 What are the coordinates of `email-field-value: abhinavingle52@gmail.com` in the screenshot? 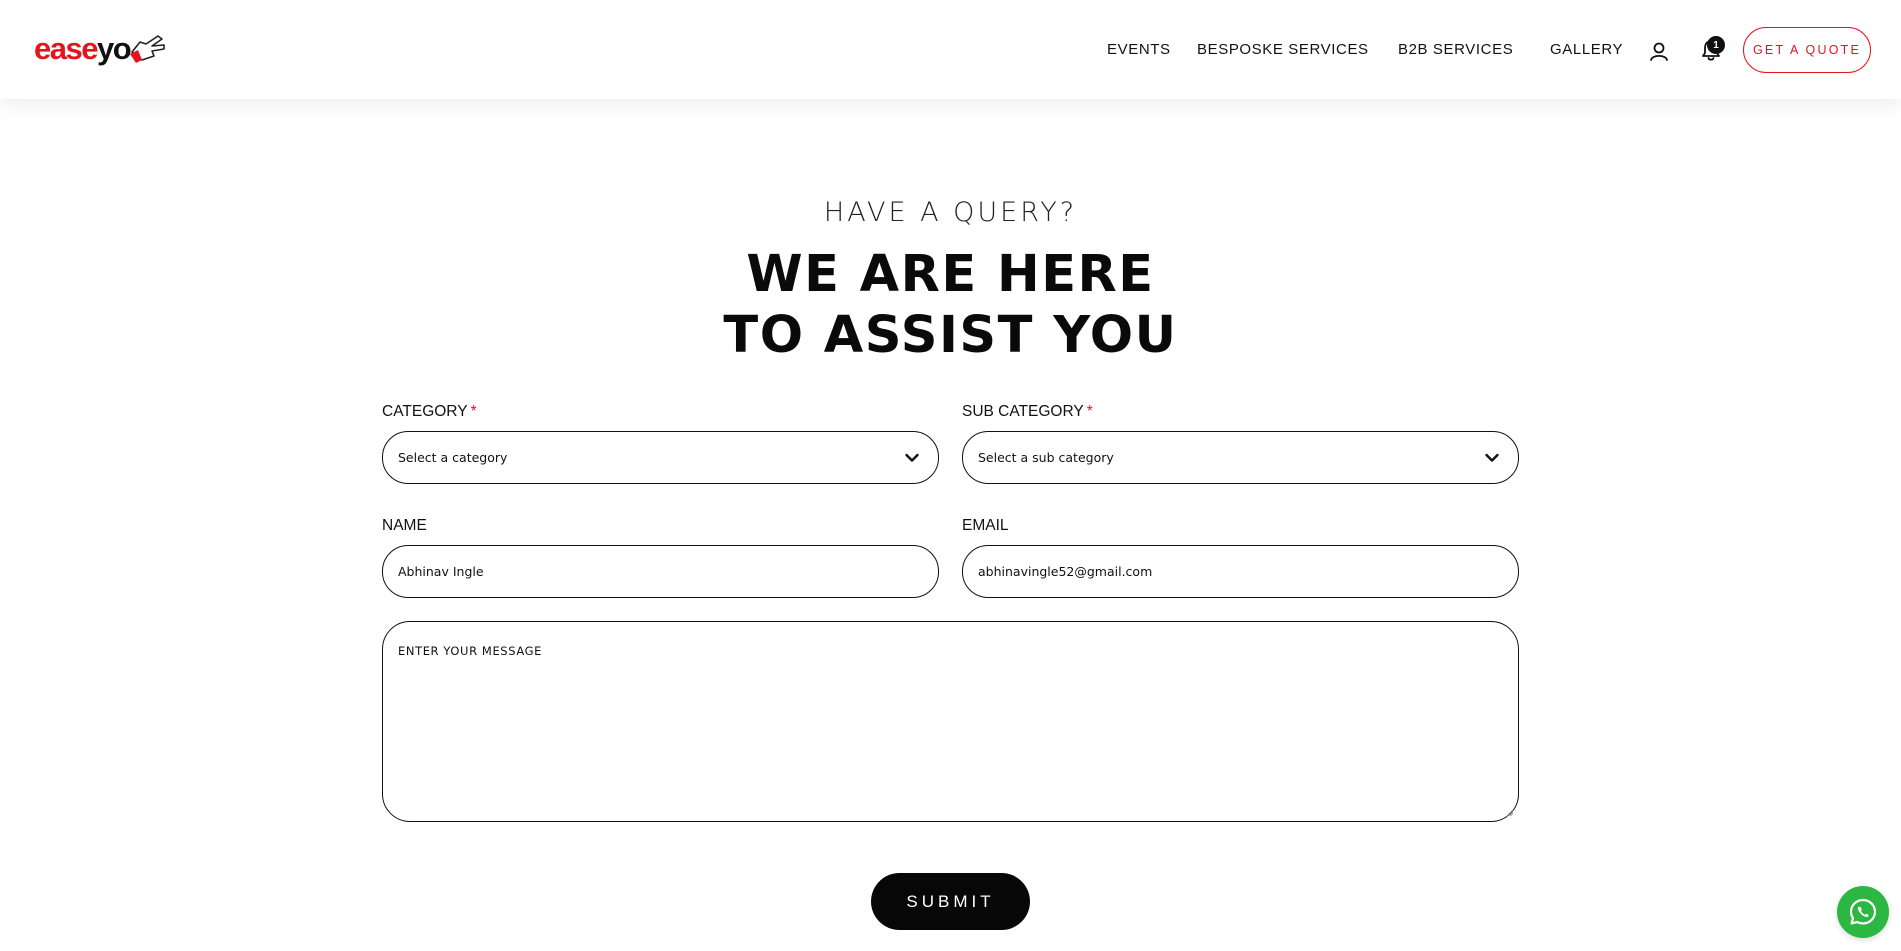 It's located at (1065, 571).